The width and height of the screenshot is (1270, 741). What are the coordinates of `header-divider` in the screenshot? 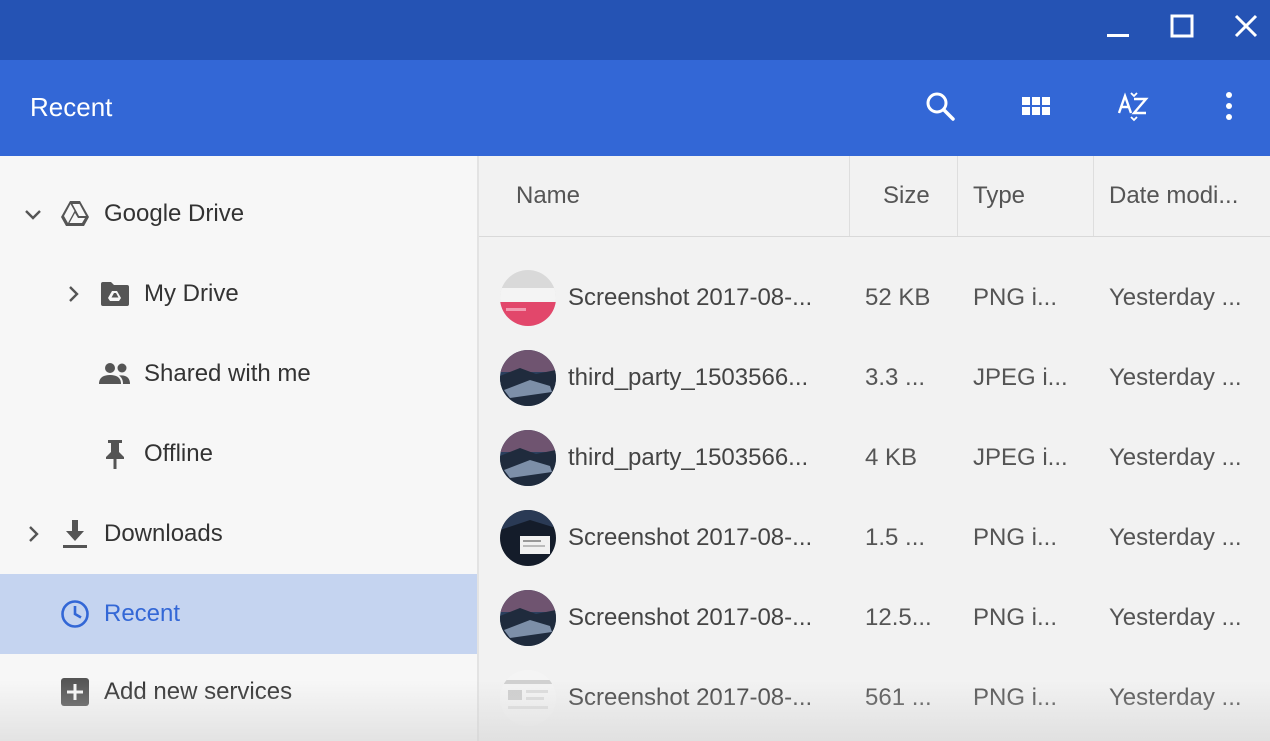 It's located at (874, 236).